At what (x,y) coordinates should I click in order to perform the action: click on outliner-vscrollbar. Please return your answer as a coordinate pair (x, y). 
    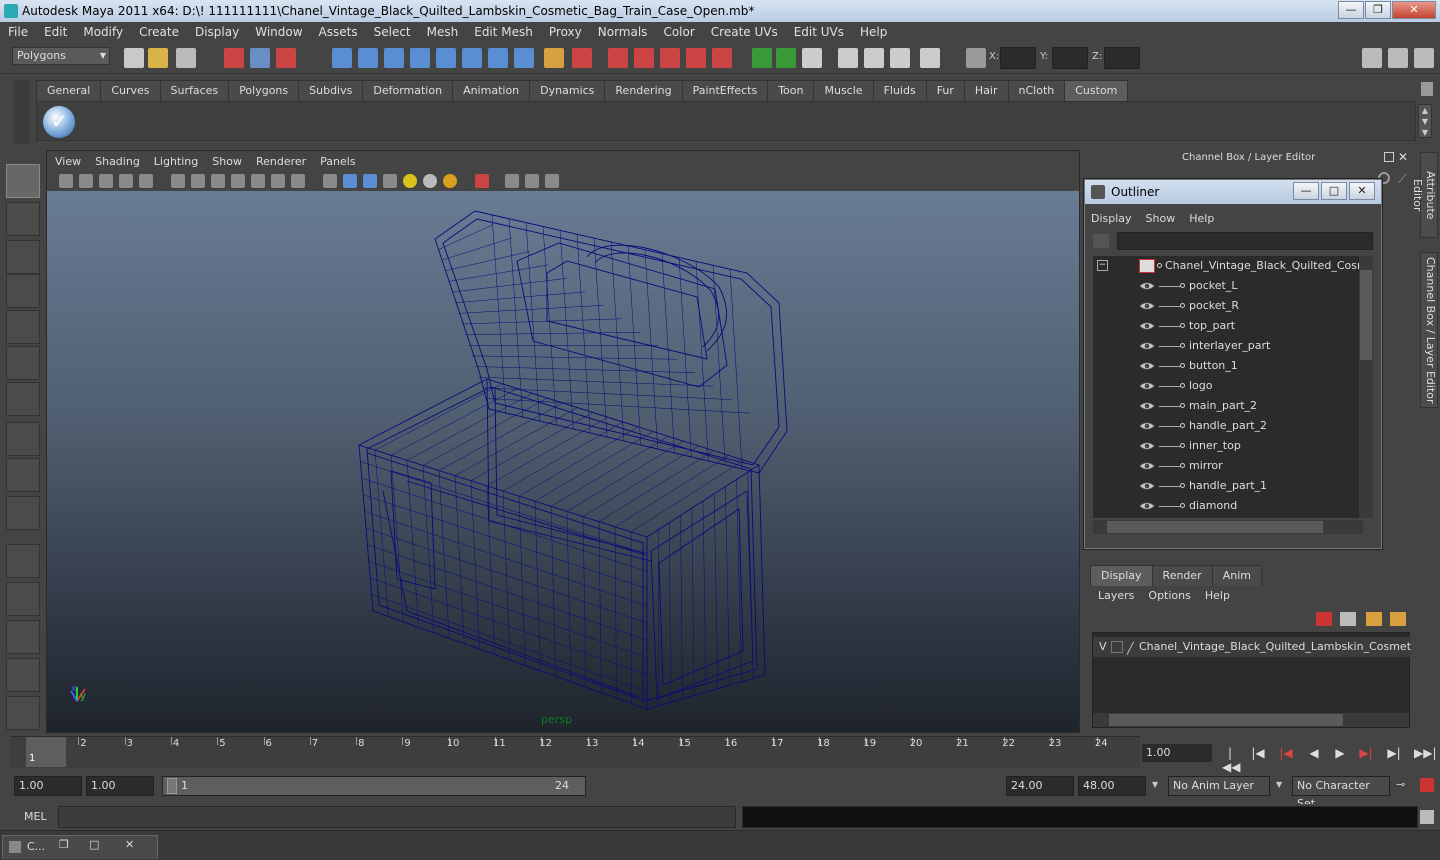
    Looking at the image, I should click on (1366, 387).